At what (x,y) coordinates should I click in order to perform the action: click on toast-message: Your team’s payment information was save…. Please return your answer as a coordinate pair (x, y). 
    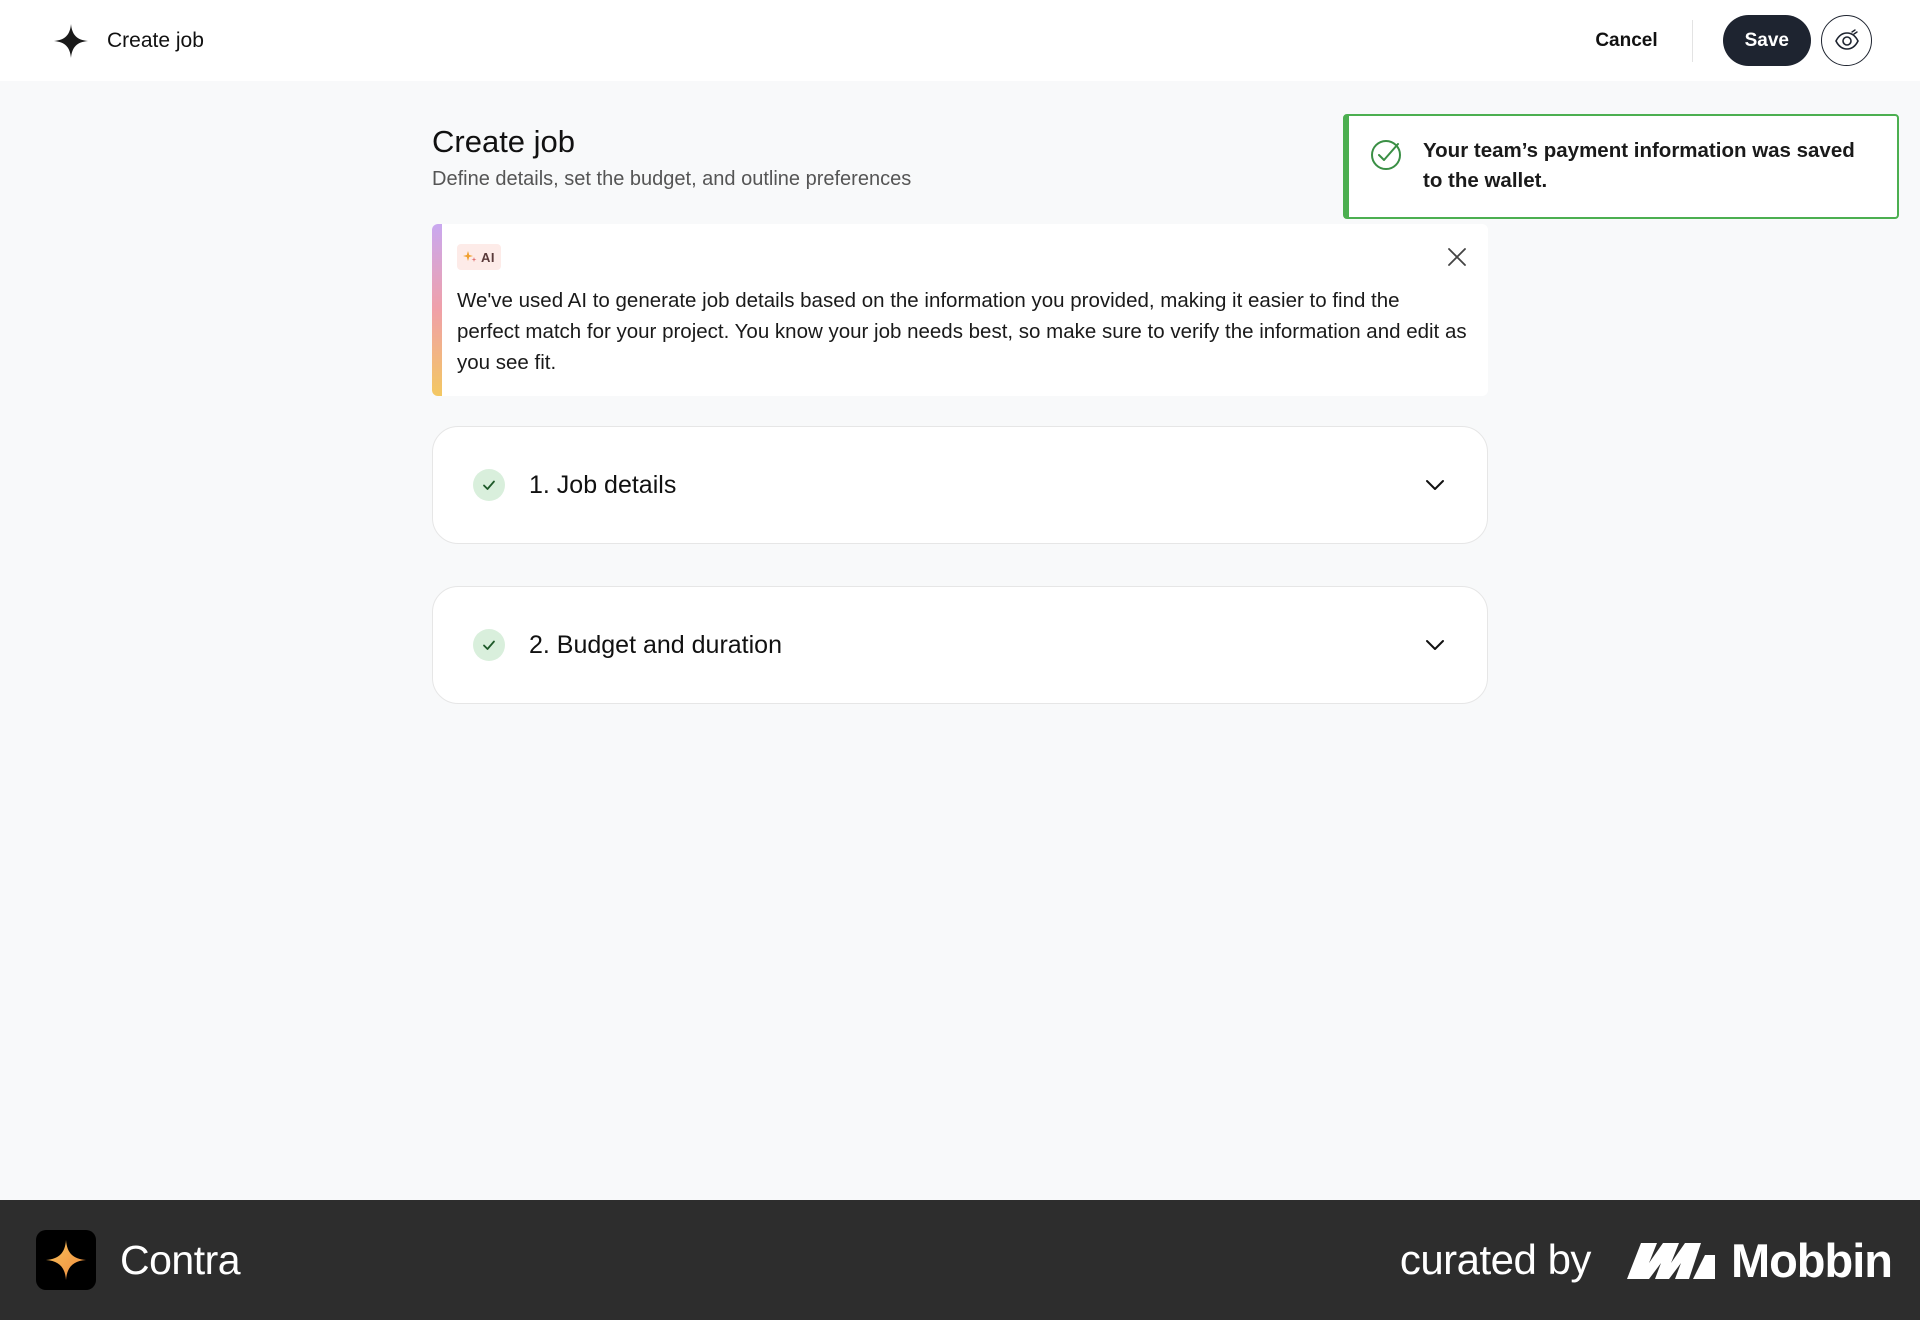
    Looking at the image, I should click on (1639, 165).